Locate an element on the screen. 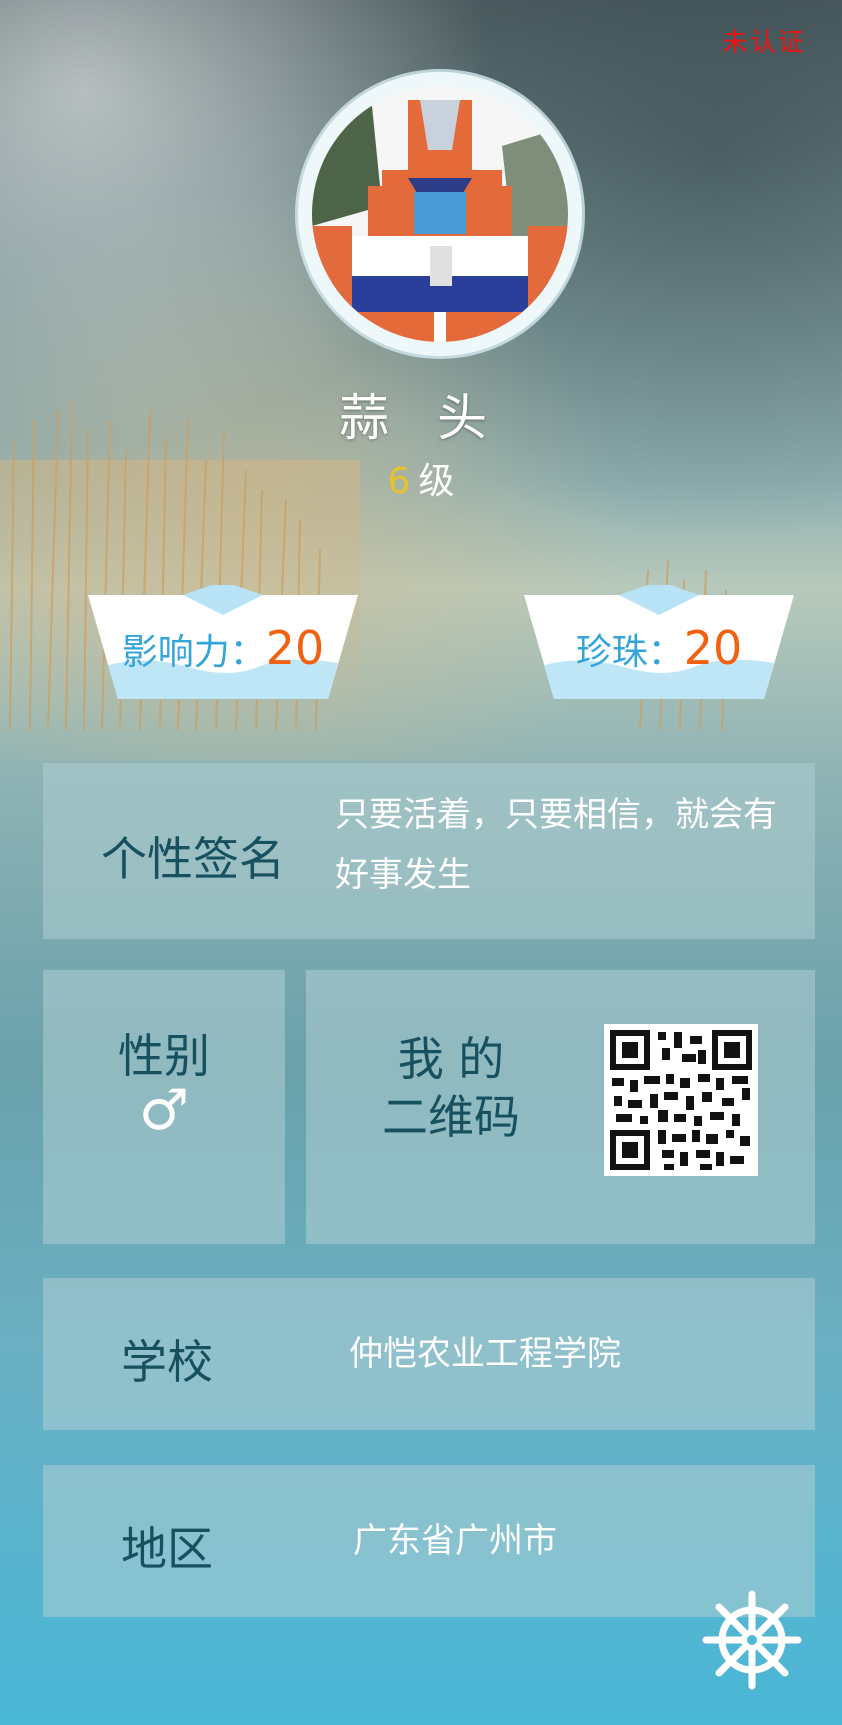 The image size is (842, 1725). qr-code-icon is located at coordinates (681, 1100).